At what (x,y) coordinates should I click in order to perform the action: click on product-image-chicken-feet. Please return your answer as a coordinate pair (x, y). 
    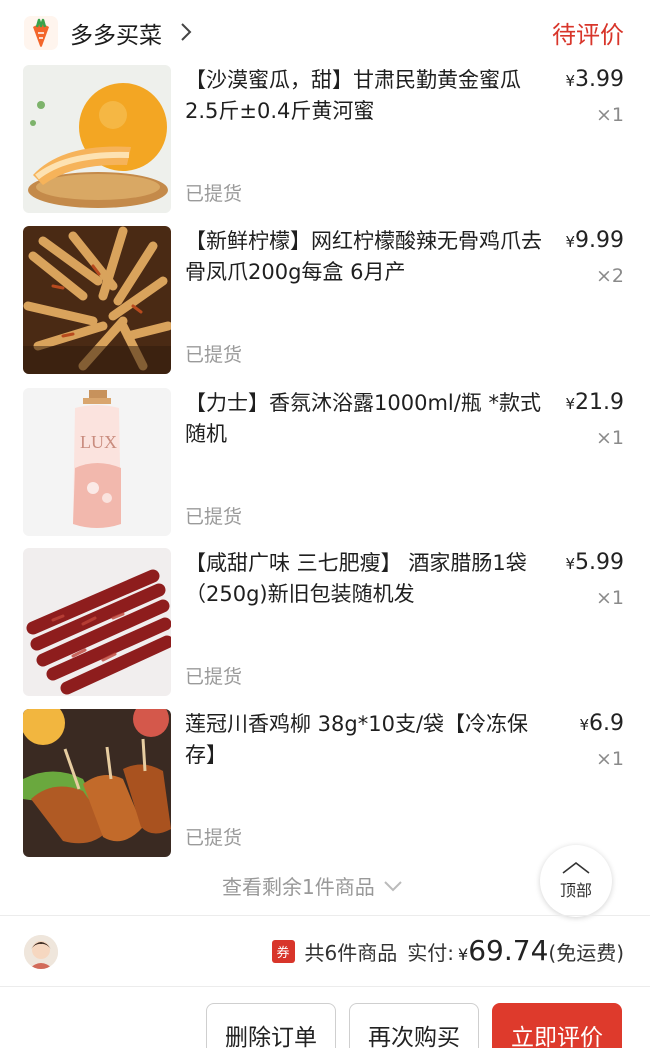
    Looking at the image, I should click on (97, 300).